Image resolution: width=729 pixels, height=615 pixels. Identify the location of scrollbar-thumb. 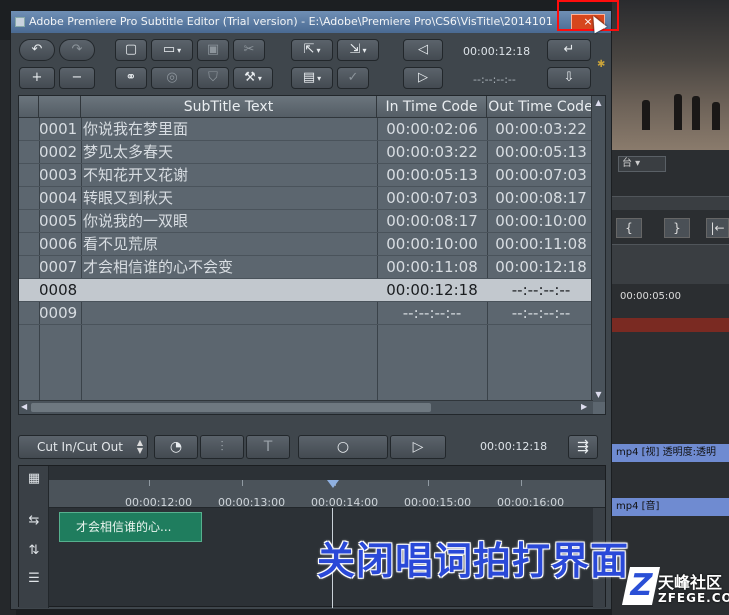
(231, 407).